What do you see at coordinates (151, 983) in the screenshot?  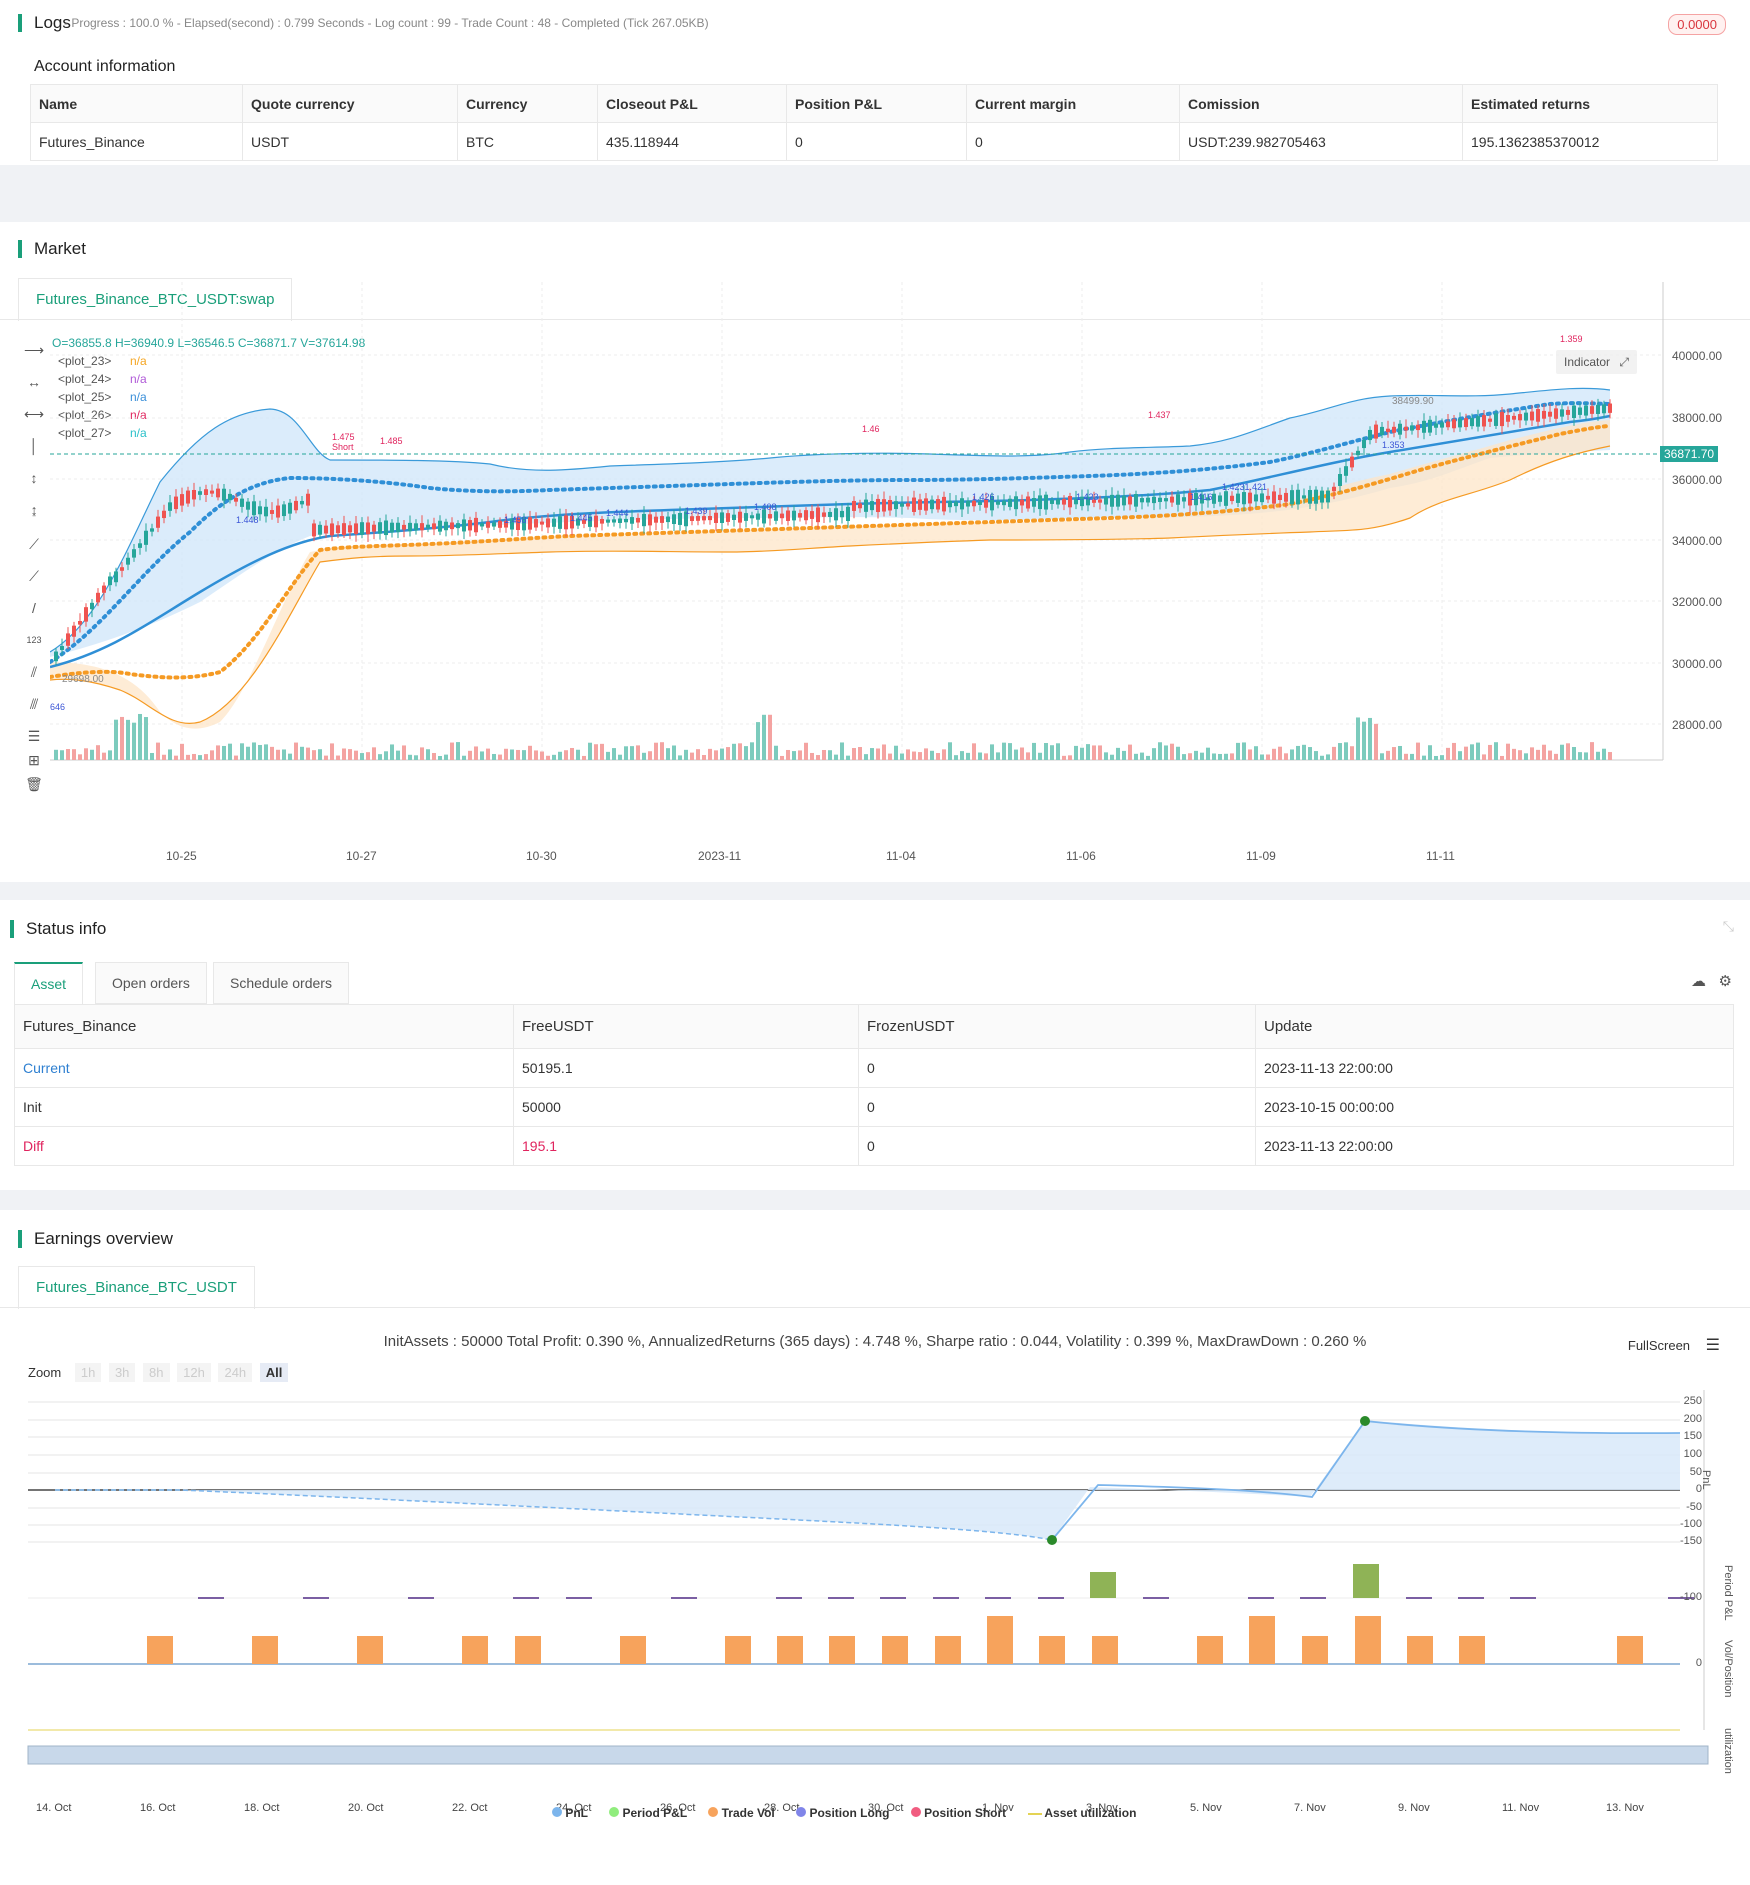 I see `tab-open-orders: Open orders` at bounding box center [151, 983].